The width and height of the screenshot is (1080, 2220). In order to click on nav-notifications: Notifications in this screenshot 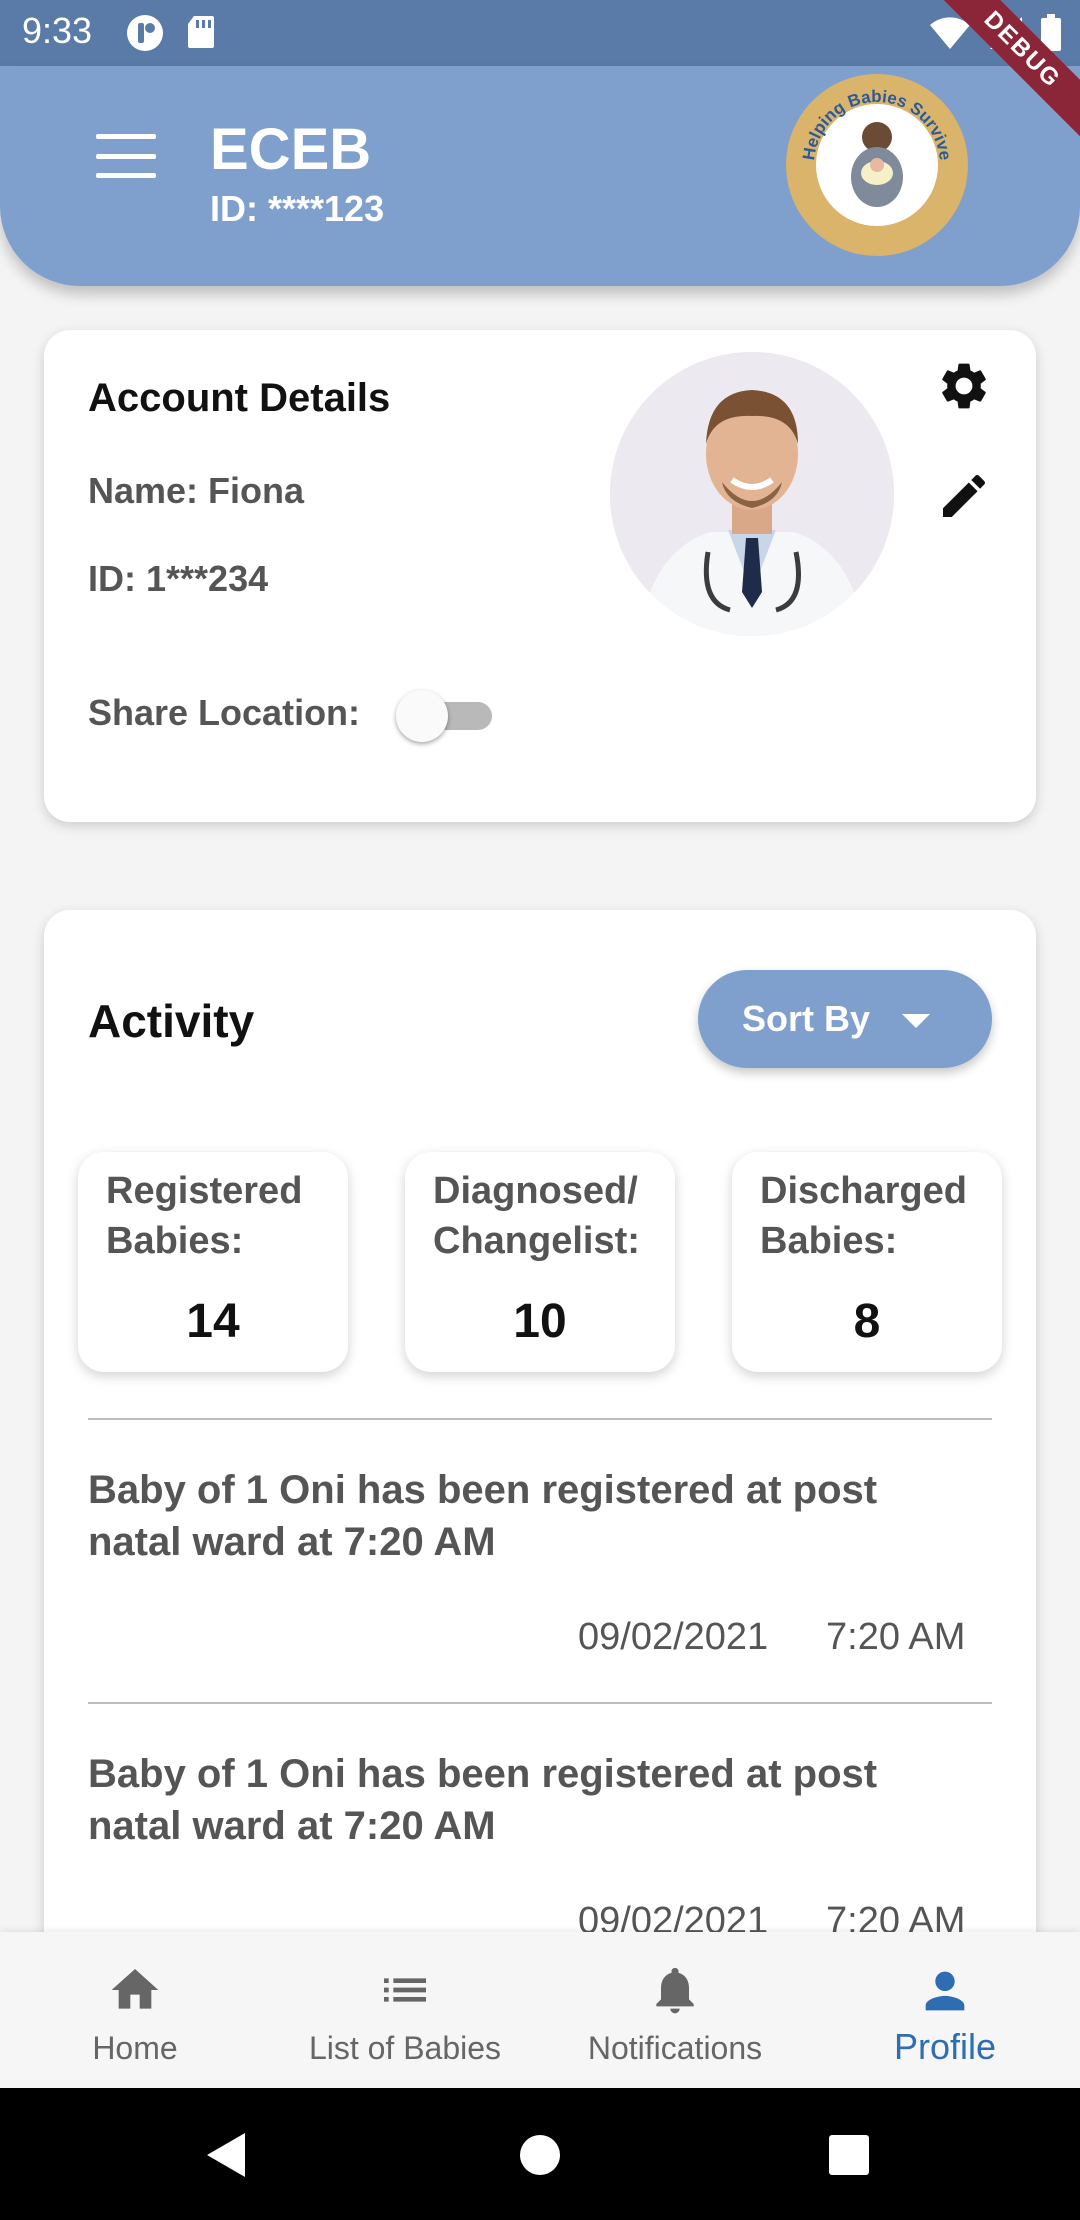, I will do `click(675, 2010)`.